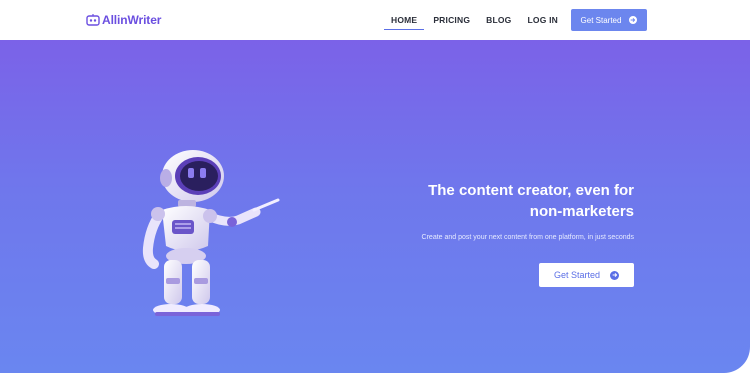 Image resolution: width=750 pixels, height=391 pixels. Describe the element at coordinates (132, 20) in the screenshot. I see `logo-text: AllinWriter` at that location.